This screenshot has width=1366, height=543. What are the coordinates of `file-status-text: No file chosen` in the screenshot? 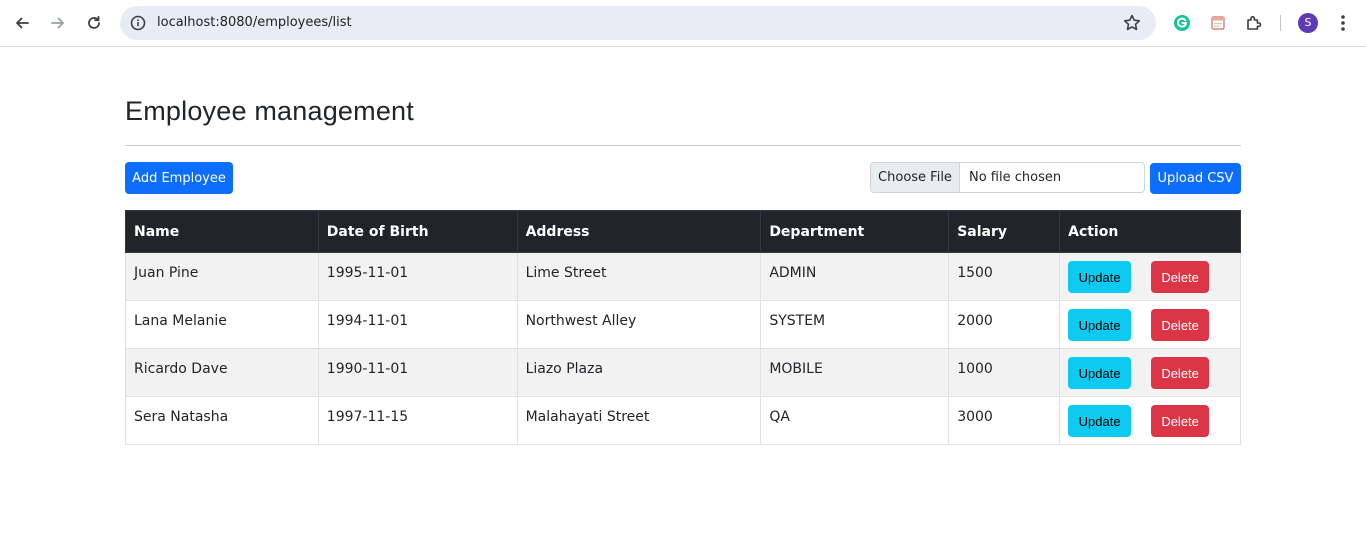 It's located at (1015, 177).